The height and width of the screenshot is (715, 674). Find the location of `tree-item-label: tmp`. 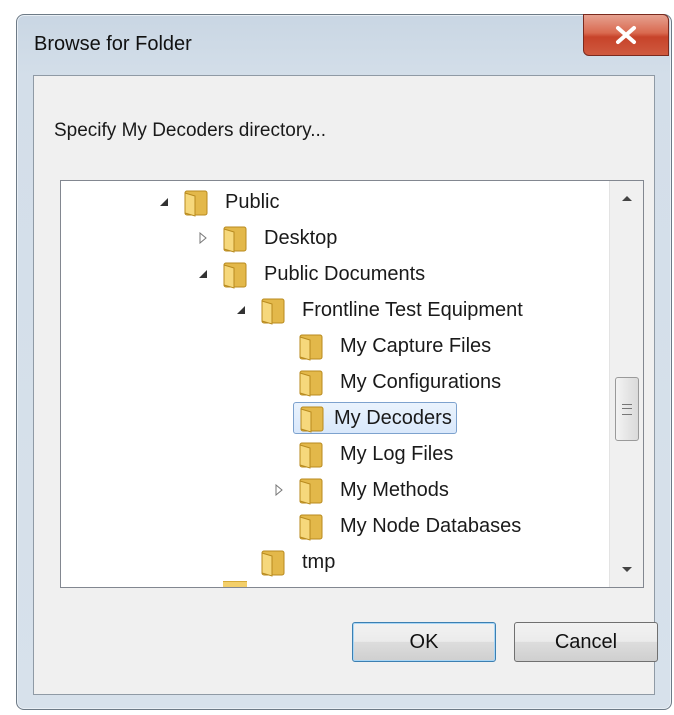

tree-item-label: tmp is located at coordinates (319, 561).